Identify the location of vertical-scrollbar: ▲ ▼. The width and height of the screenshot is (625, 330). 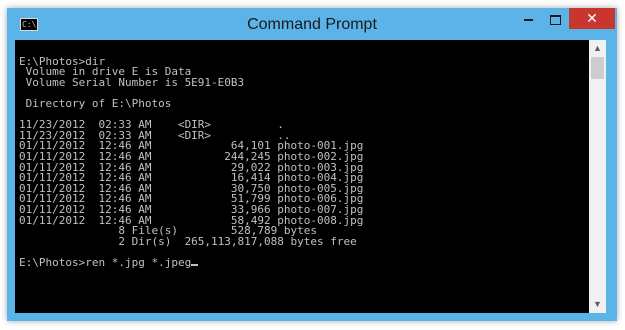
(597, 176).